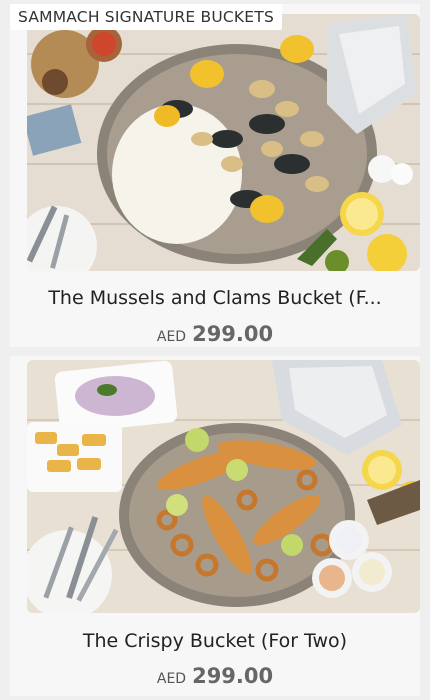 The image size is (430, 700). Describe the element at coordinates (215, 641) in the screenshot. I see `product-title: The Crispy Bucket (For Two)` at that location.